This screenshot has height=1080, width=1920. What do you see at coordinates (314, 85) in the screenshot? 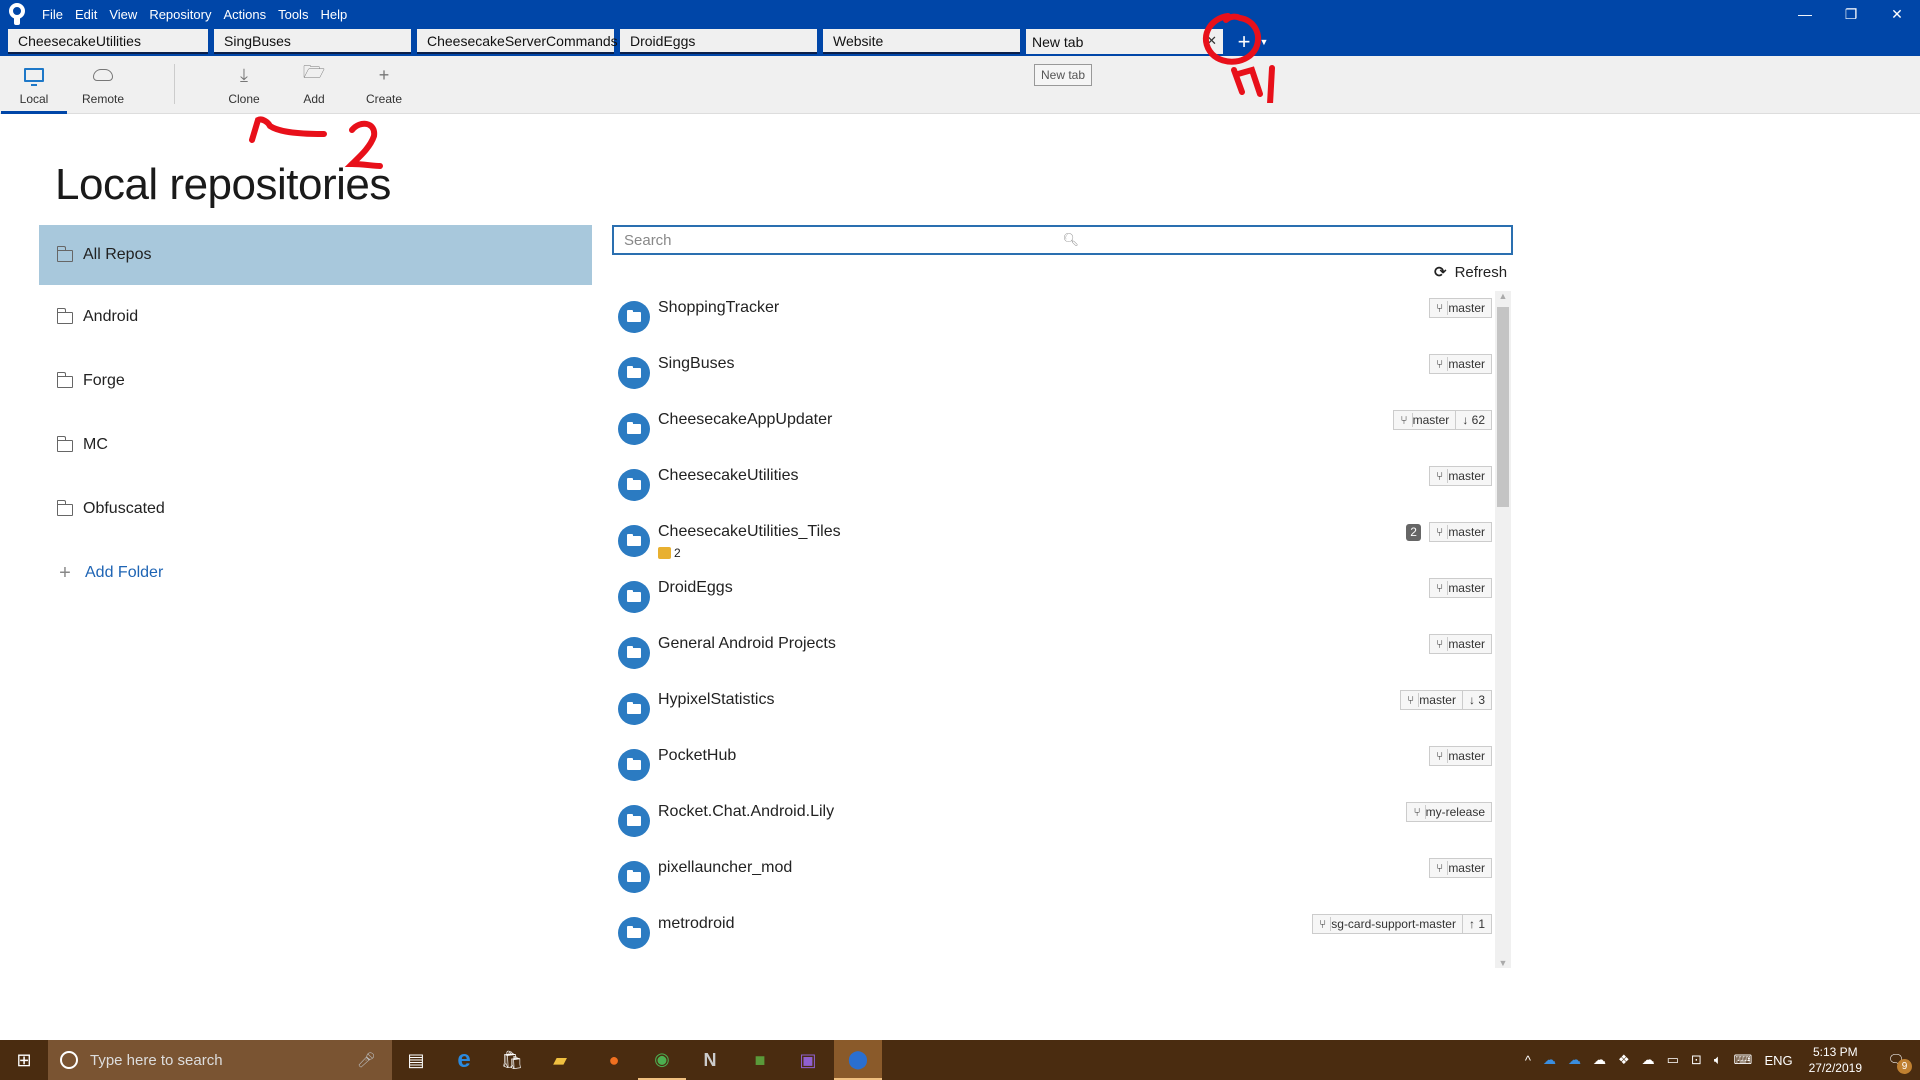
I see `add-button: 🗁 Add` at bounding box center [314, 85].